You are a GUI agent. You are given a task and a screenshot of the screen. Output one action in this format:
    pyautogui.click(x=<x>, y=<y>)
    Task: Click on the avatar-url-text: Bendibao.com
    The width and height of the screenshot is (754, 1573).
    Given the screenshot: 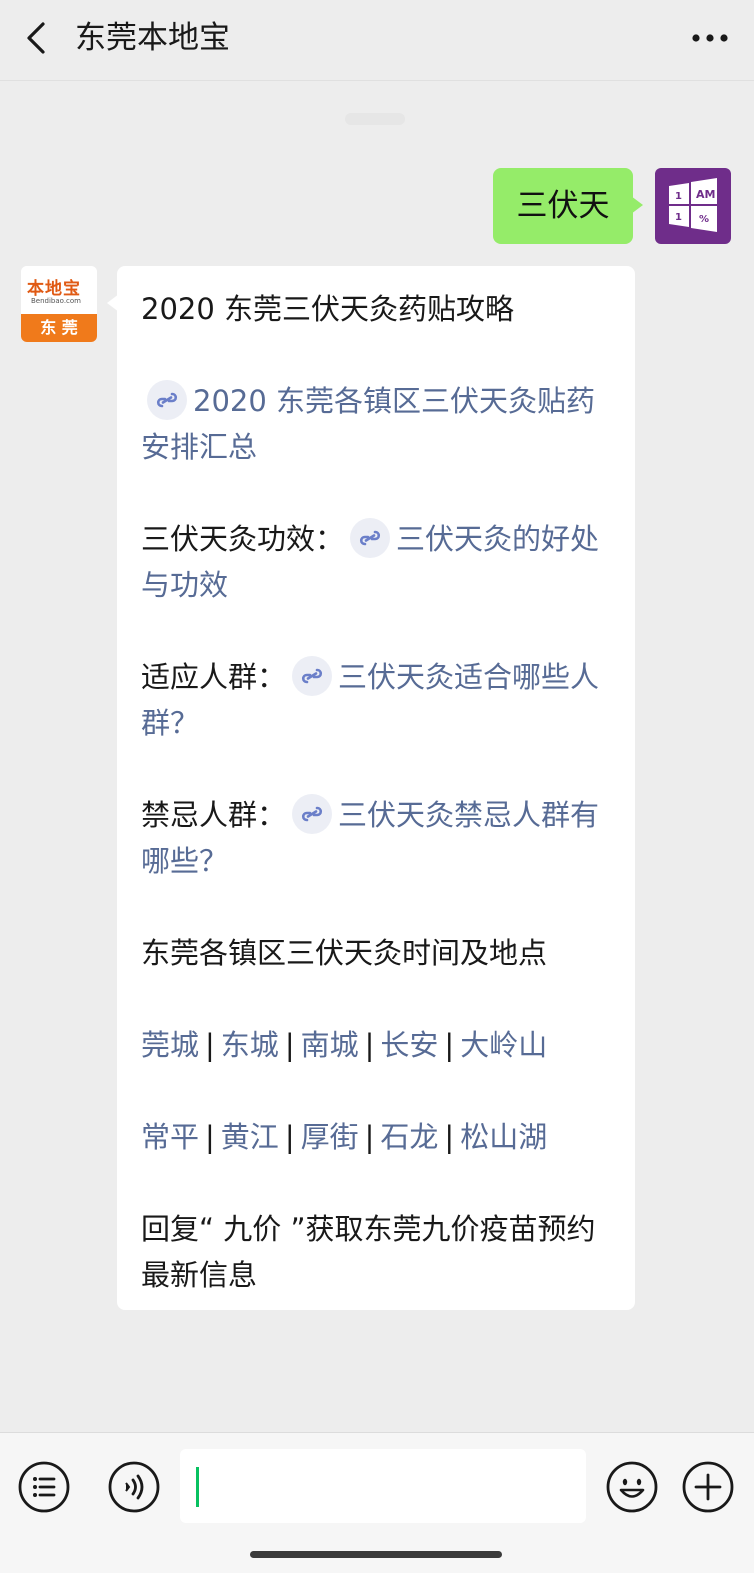 What is the action you would take?
    pyautogui.click(x=56, y=301)
    